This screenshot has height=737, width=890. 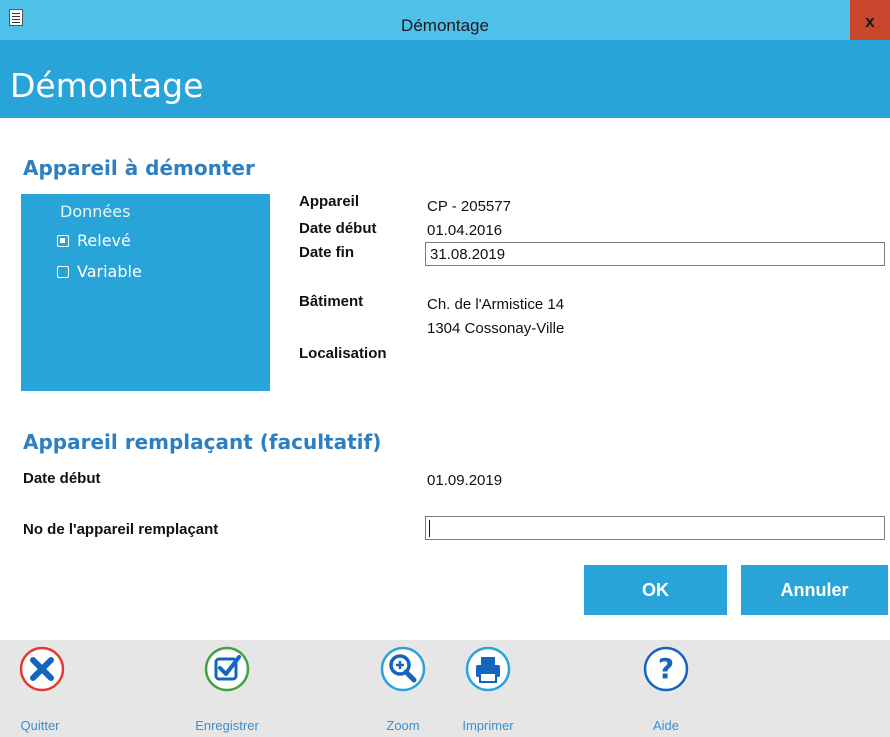 What do you see at coordinates (109, 271) in the screenshot?
I see `option-variable-label: Variable` at bounding box center [109, 271].